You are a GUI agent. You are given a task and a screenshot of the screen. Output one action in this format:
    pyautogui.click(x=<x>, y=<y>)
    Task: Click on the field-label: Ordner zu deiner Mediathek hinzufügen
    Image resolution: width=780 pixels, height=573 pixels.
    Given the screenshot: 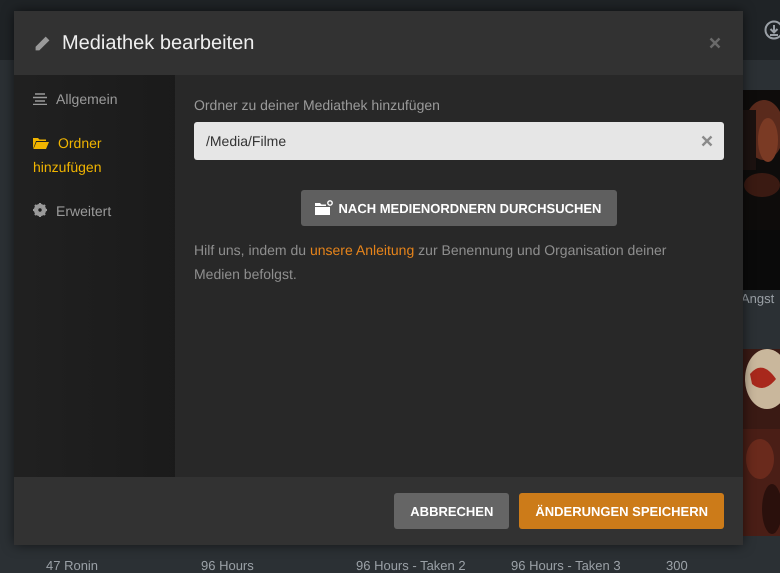 What is the action you would take?
    pyautogui.click(x=317, y=105)
    